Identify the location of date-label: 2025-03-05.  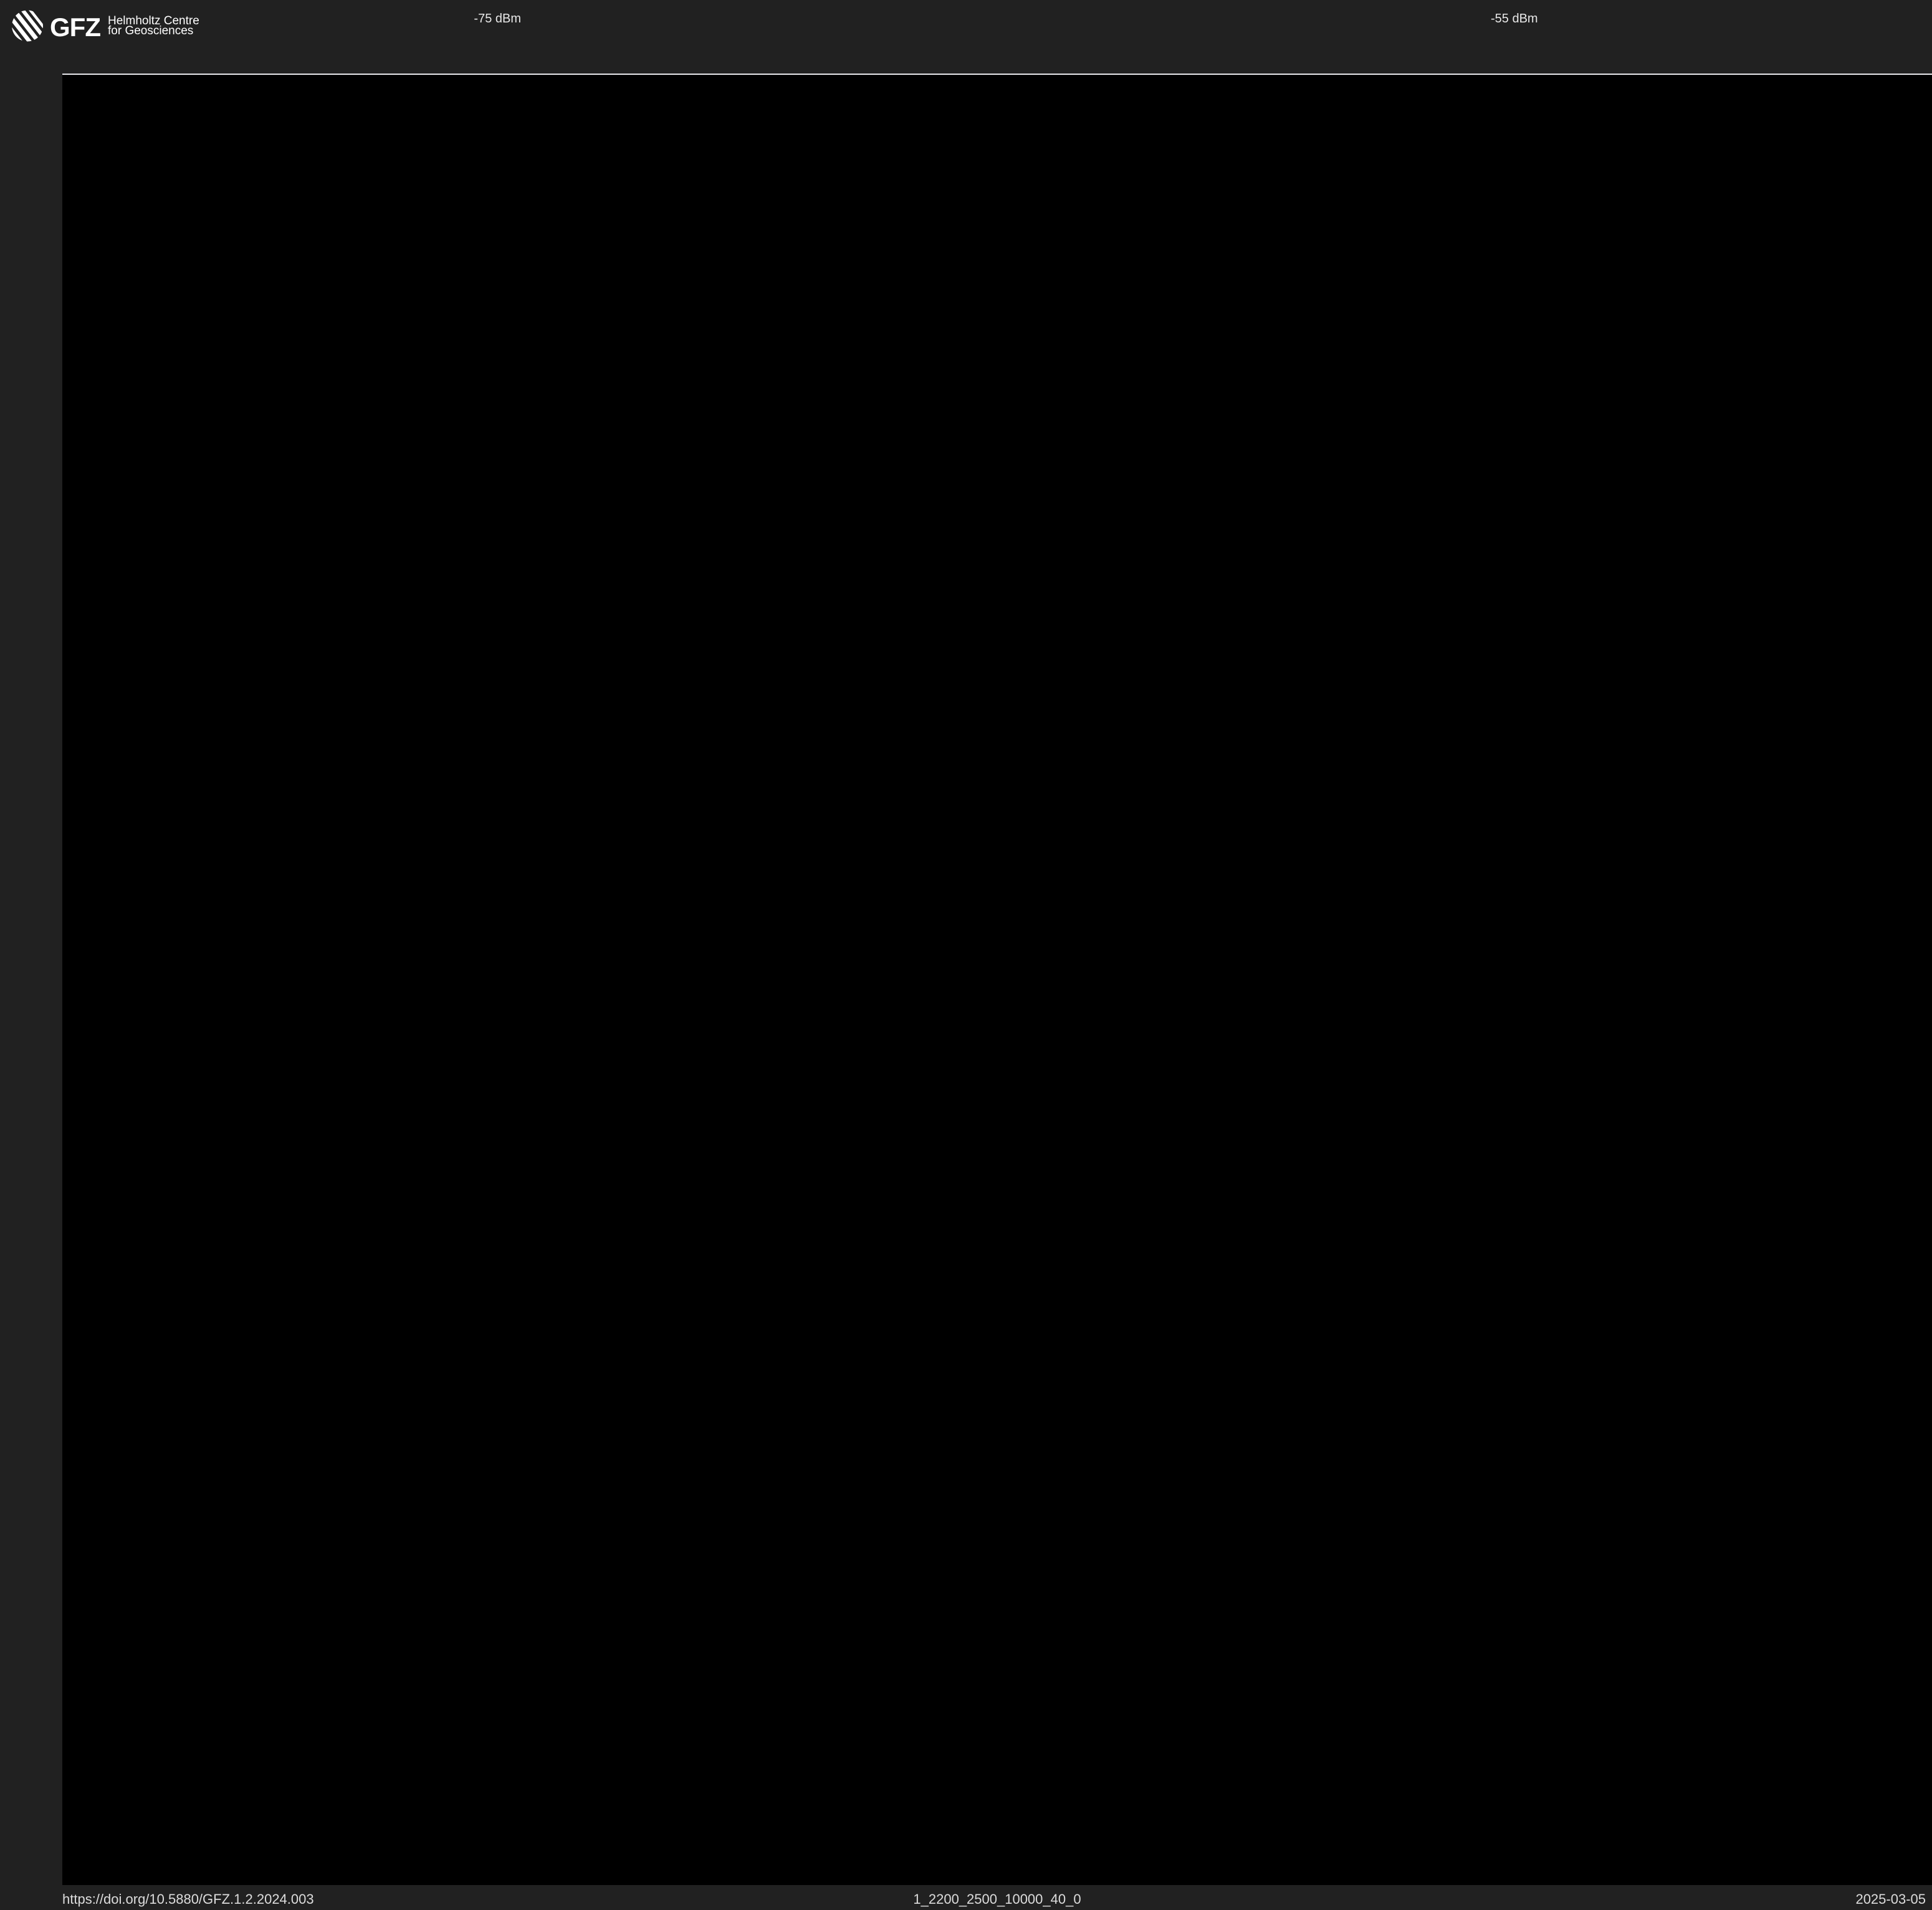
(1890, 1899).